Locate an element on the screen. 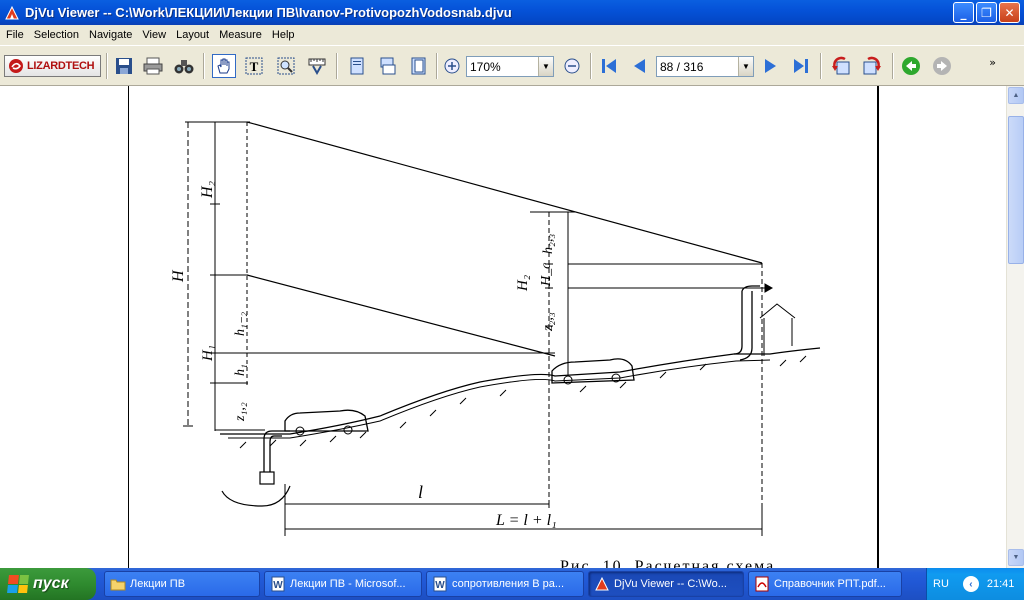 The width and height of the screenshot is (1024, 600). folder-icon is located at coordinates (118, 585).